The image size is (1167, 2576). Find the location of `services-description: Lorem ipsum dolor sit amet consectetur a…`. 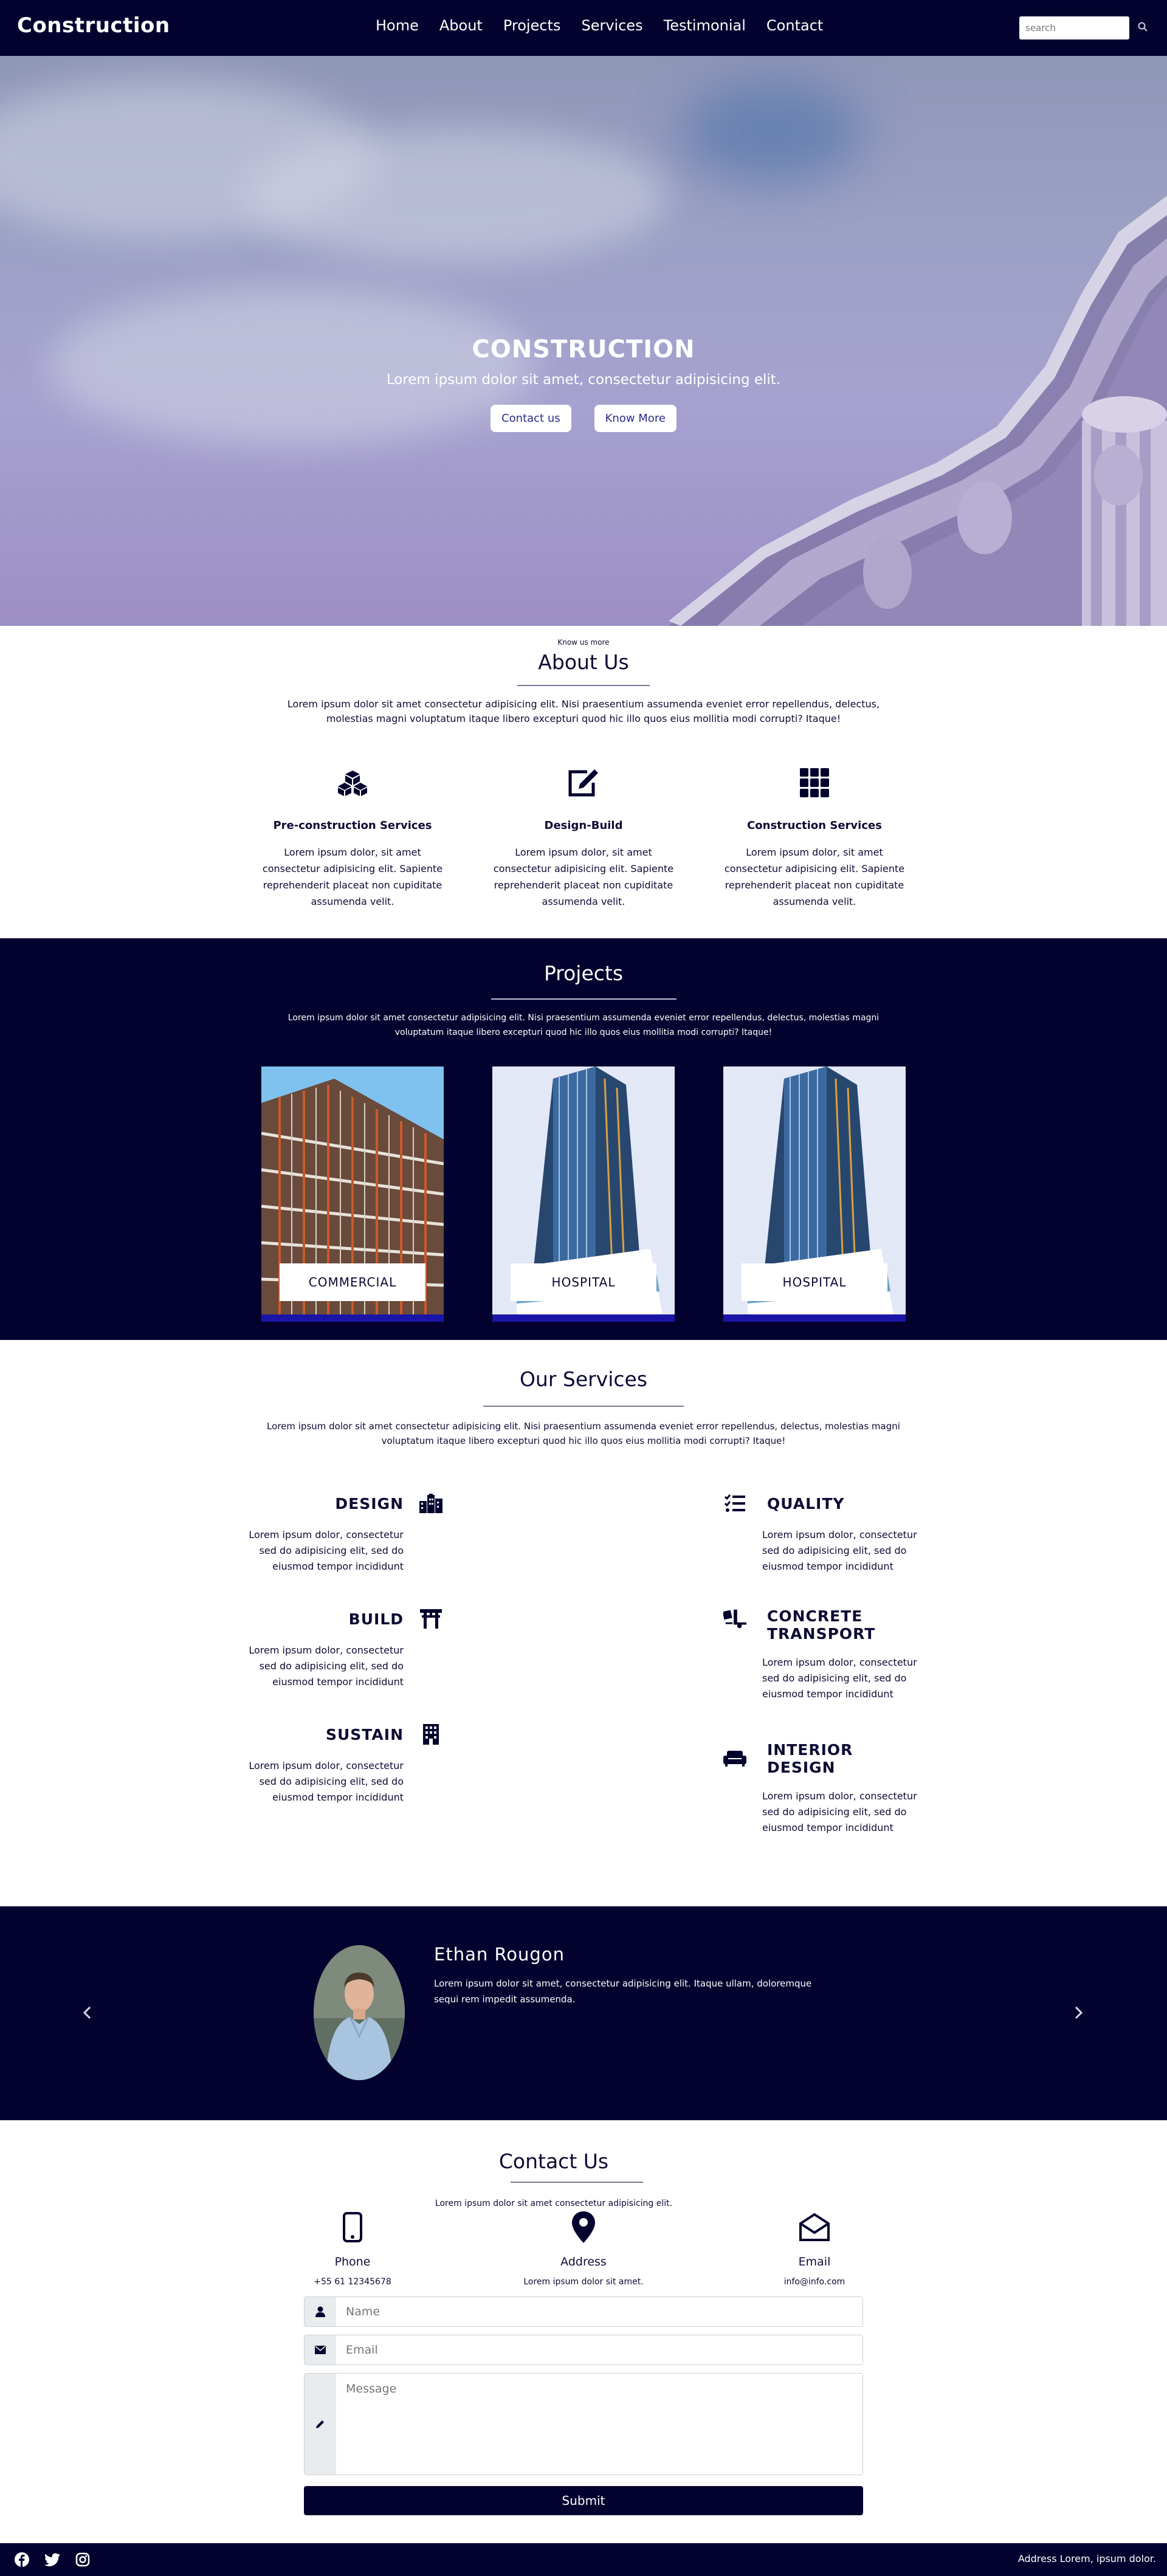

services-description: Lorem ipsum dolor sit amet consectetur a… is located at coordinates (583, 1433).